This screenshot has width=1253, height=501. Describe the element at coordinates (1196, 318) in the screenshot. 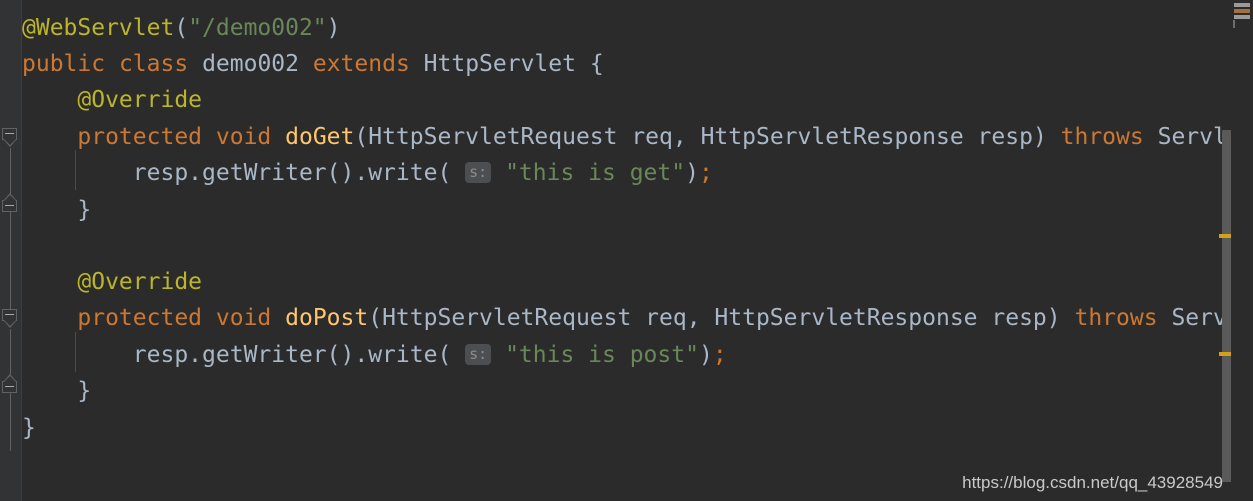

I see `code-token: Serv` at that location.